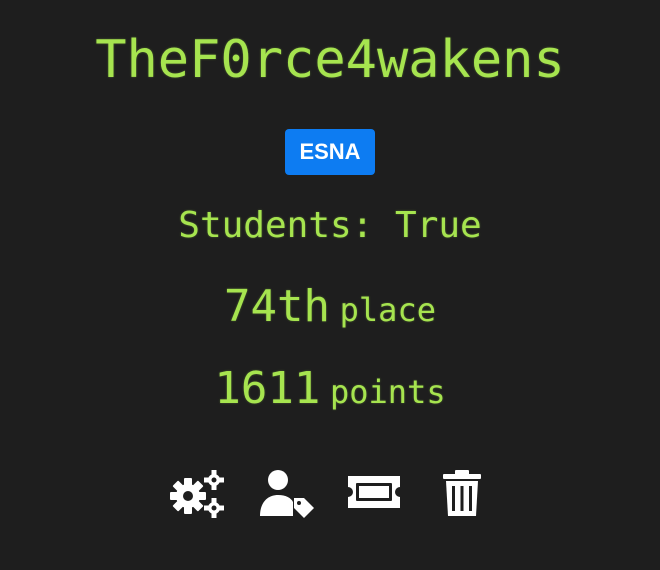 The width and height of the screenshot is (660, 570). I want to click on settings-button, so click(198, 493).